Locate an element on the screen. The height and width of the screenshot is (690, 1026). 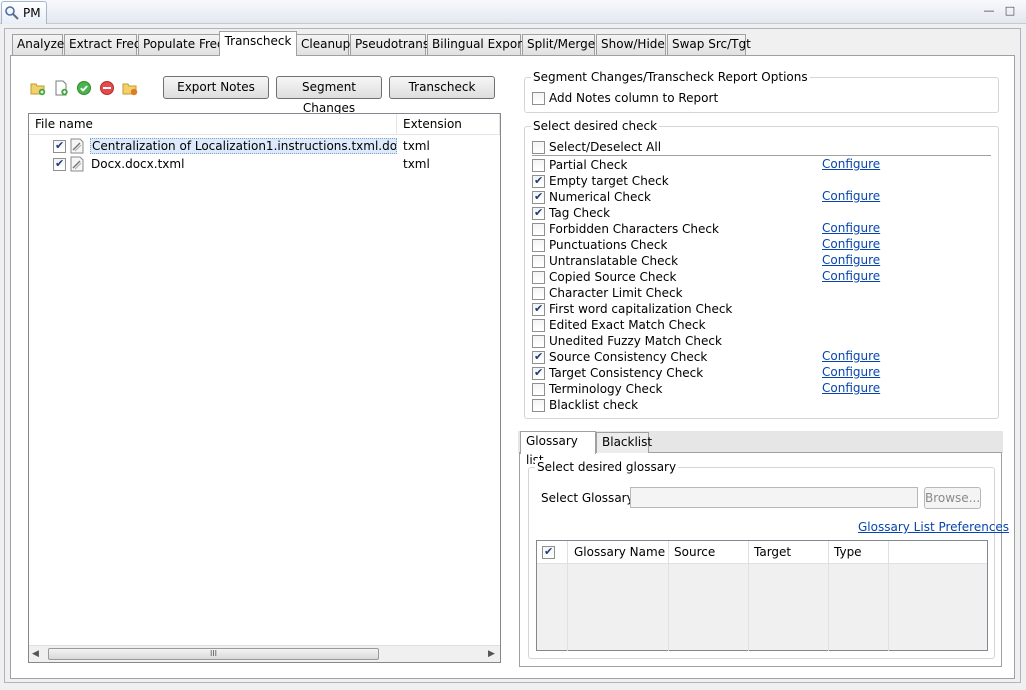
tab-glossary-list: Glossary list is located at coordinates (558, 449).